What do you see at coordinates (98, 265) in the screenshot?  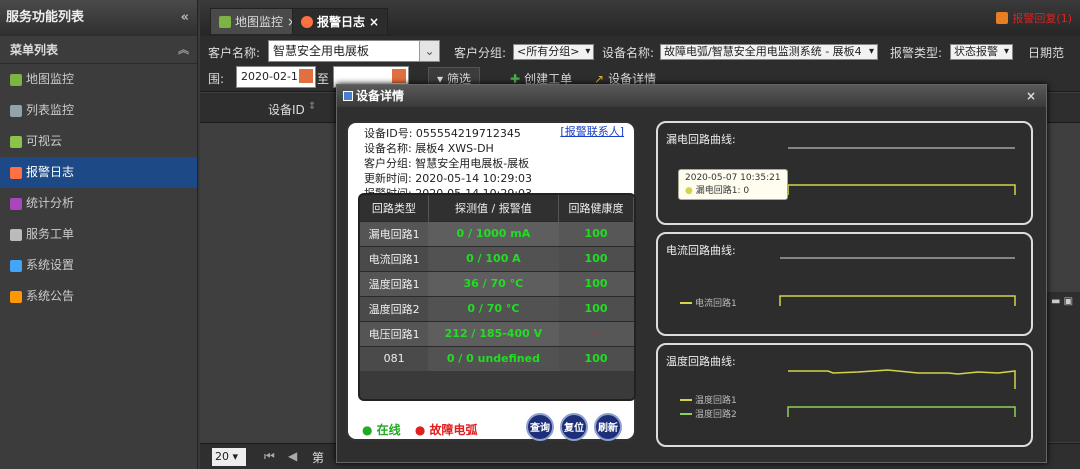 I see `sidebar-item: 系统设置` at bounding box center [98, 265].